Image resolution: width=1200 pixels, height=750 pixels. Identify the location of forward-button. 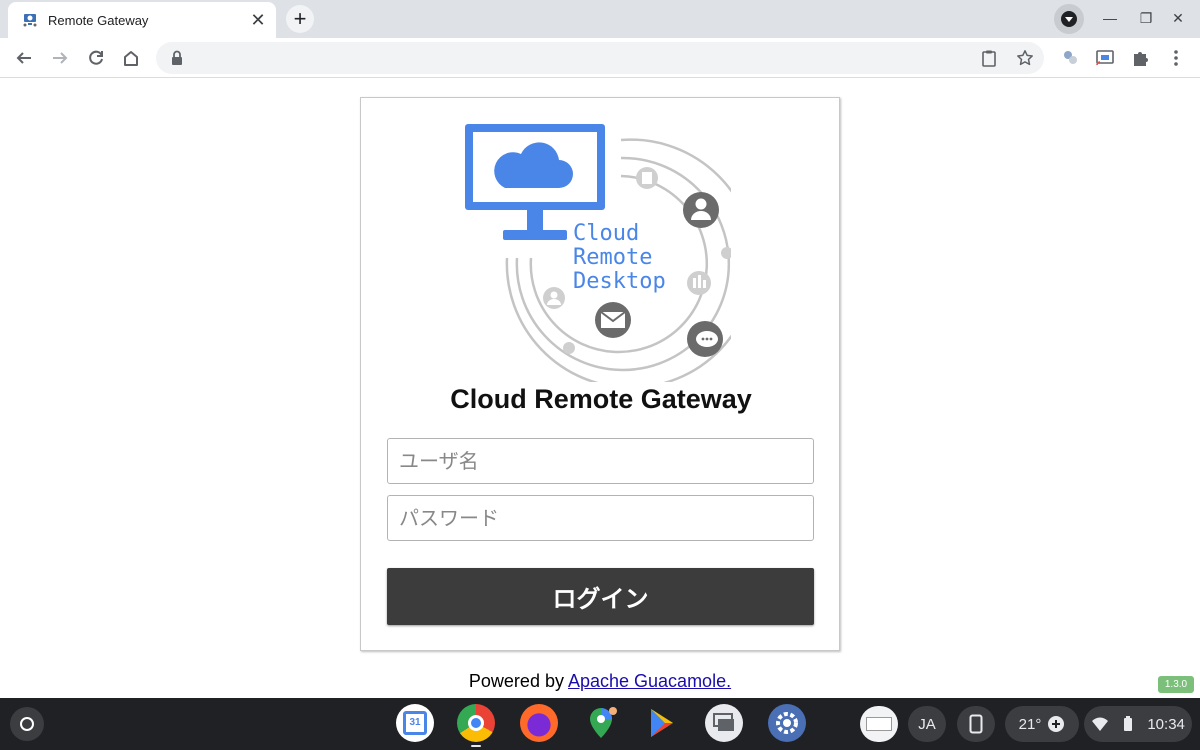
(60, 58).